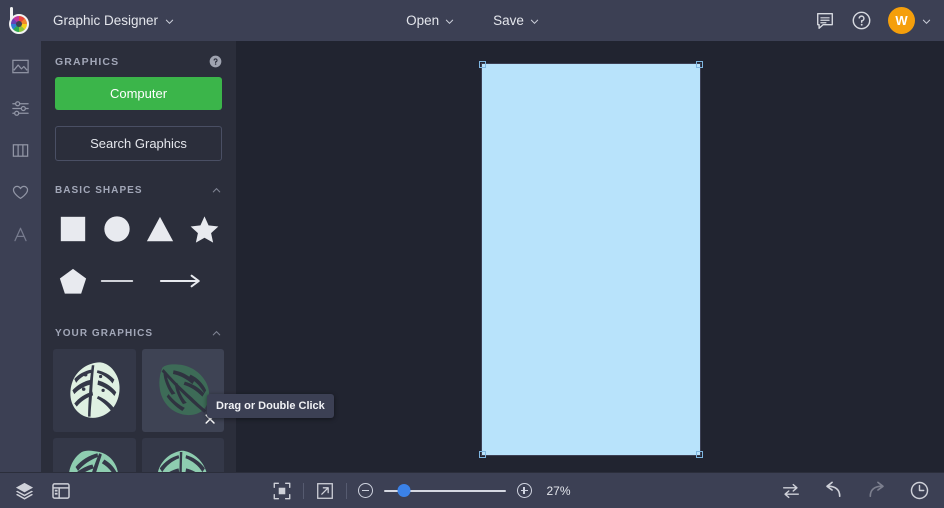 This screenshot has height=508, width=944. I want to click on color-wheel-logo-icon, so click(20, 20).